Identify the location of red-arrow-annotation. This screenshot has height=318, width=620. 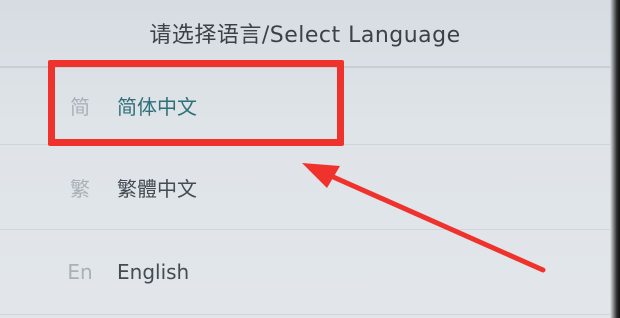
(424, 218).